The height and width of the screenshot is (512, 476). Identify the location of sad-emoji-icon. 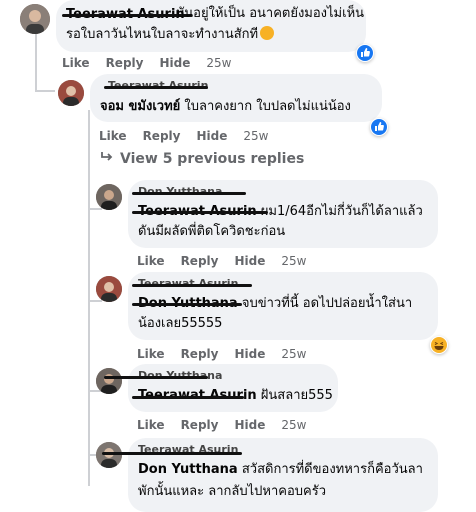
(267, 33).